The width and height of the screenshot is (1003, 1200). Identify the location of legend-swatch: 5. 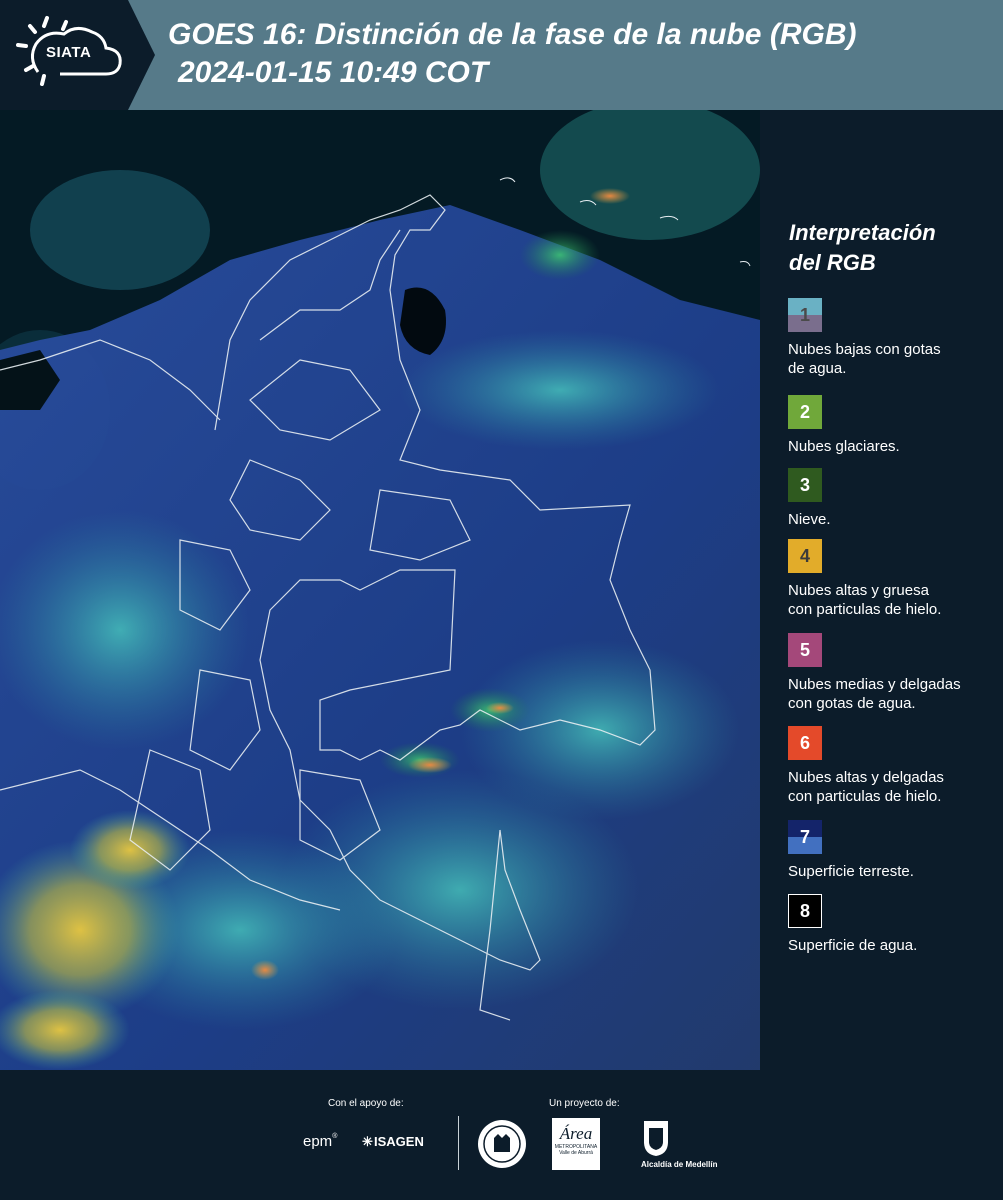
(805, 650).